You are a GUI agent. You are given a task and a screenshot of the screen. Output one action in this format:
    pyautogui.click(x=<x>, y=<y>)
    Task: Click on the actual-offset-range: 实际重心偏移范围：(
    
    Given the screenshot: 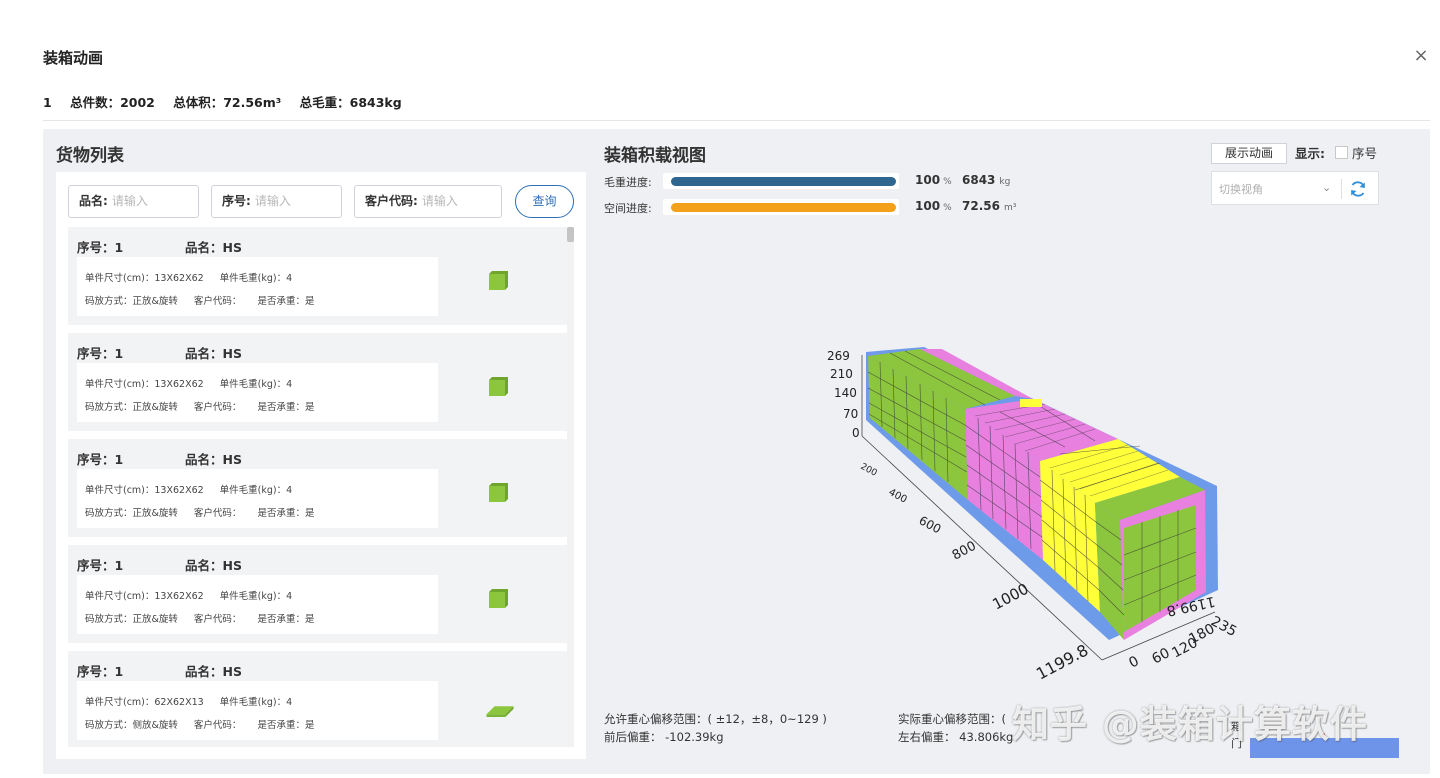 What is the action you would take?
    pyautogui.click(x=952, y=719)
    